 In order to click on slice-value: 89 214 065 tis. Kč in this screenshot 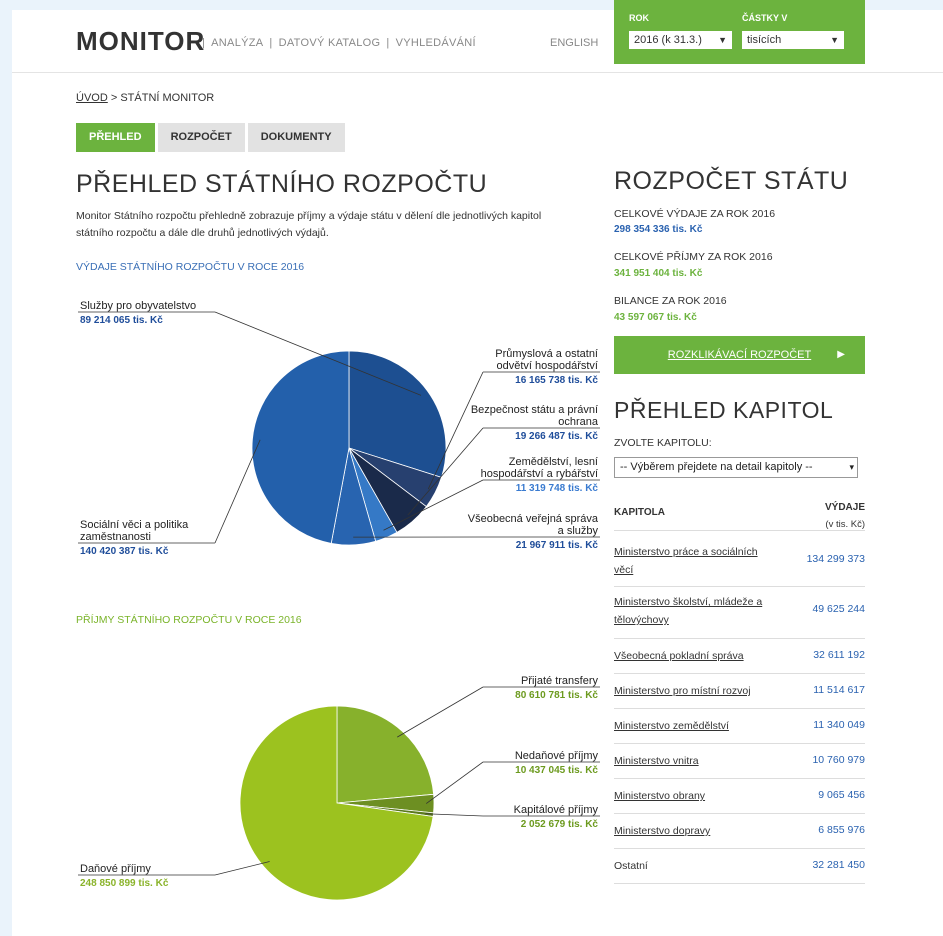, I will do `click(121, 320)`.